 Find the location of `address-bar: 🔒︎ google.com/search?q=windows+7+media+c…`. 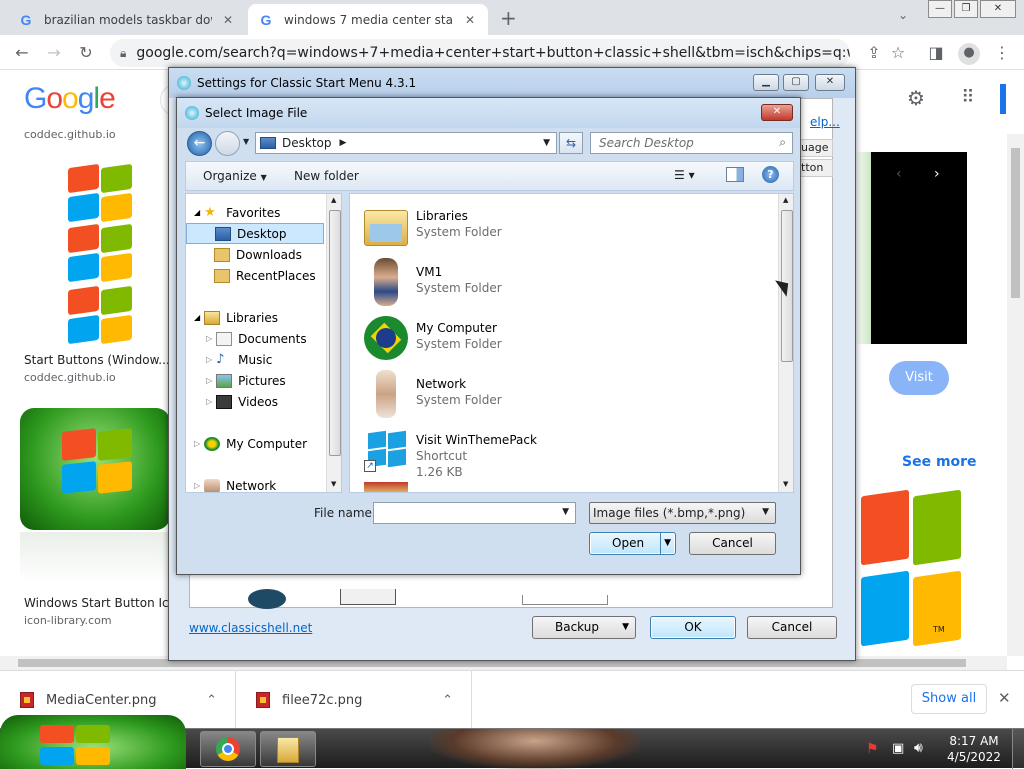

address-bar: 🔒︎ google.com/search?q=windows+7+media+c… is located at coordinates (480, 53).